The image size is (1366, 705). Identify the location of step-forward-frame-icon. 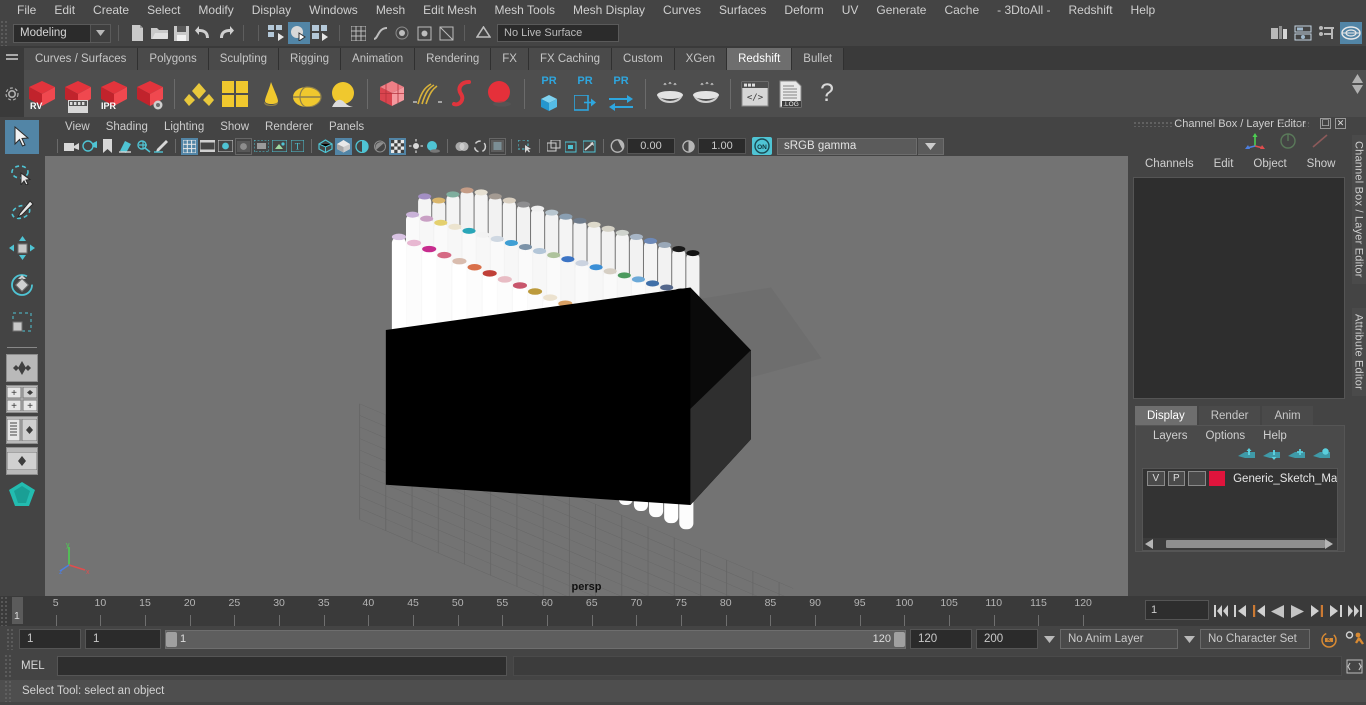
(1316, 611).